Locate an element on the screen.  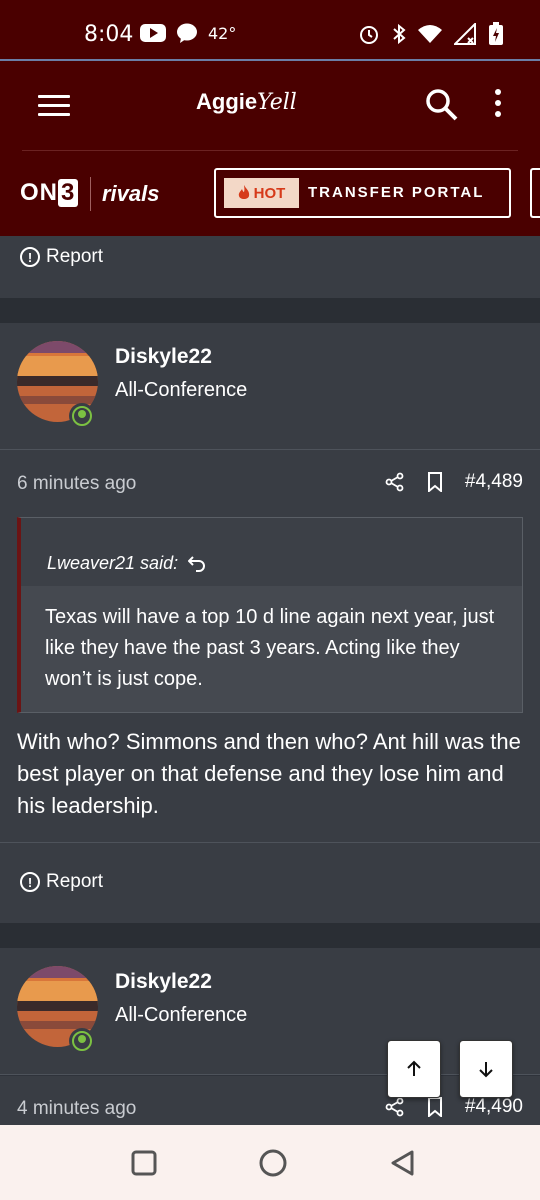
quote-header: Lweaver21 said: is located at coordinates (271, 552).